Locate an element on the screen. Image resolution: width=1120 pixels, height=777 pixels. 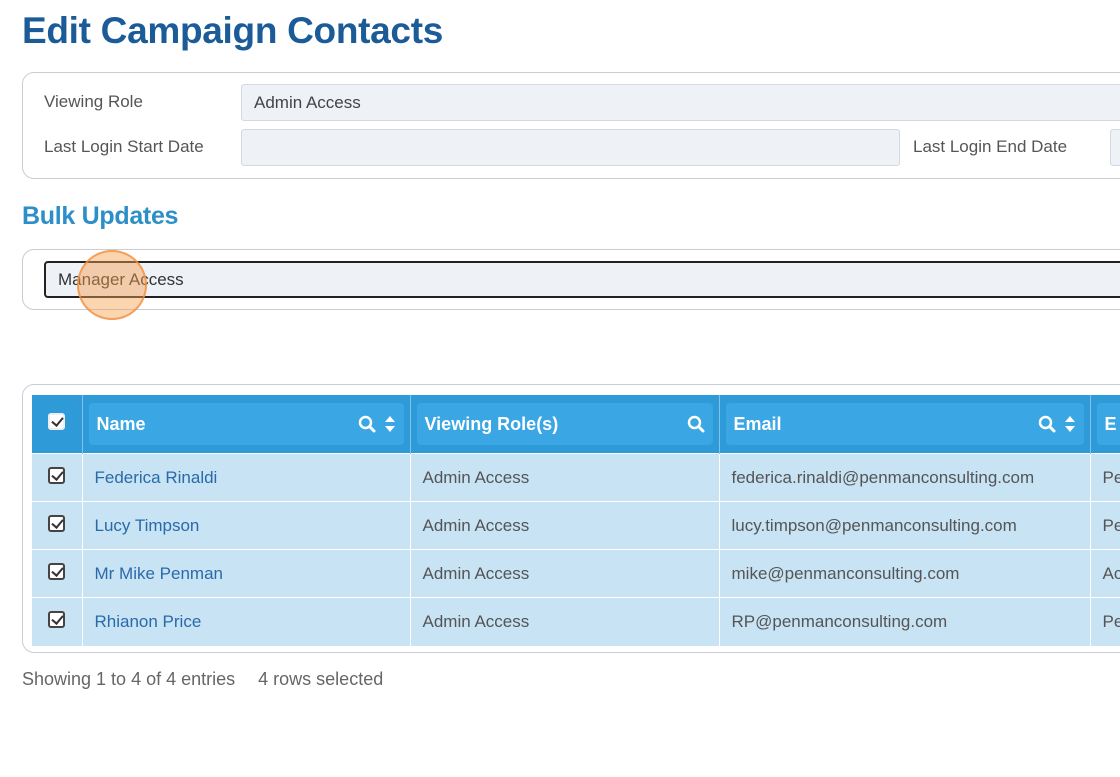
column-viewing-roles-label: Viewing Role(s) is located at coordinates (491, 423).